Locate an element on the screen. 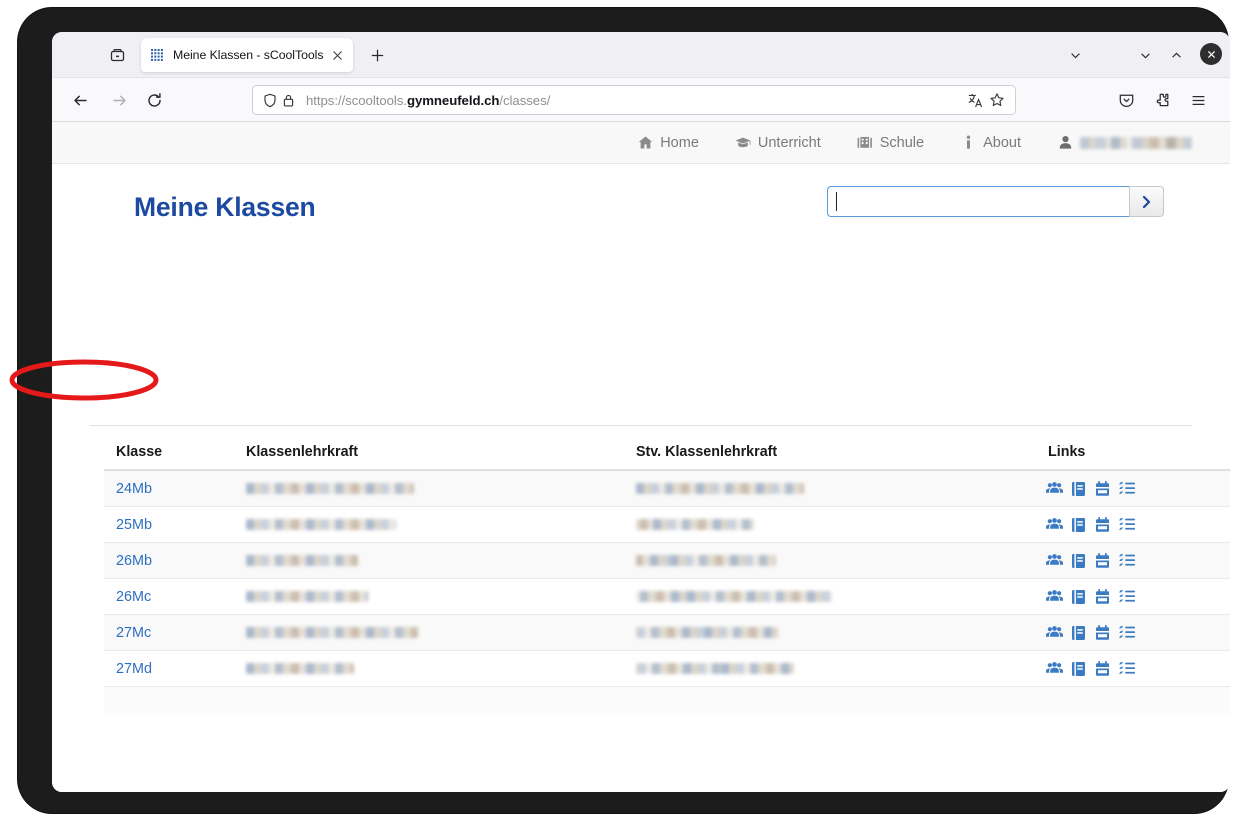  cell-klassenlehrkraft is located at coordinates (429, 524).